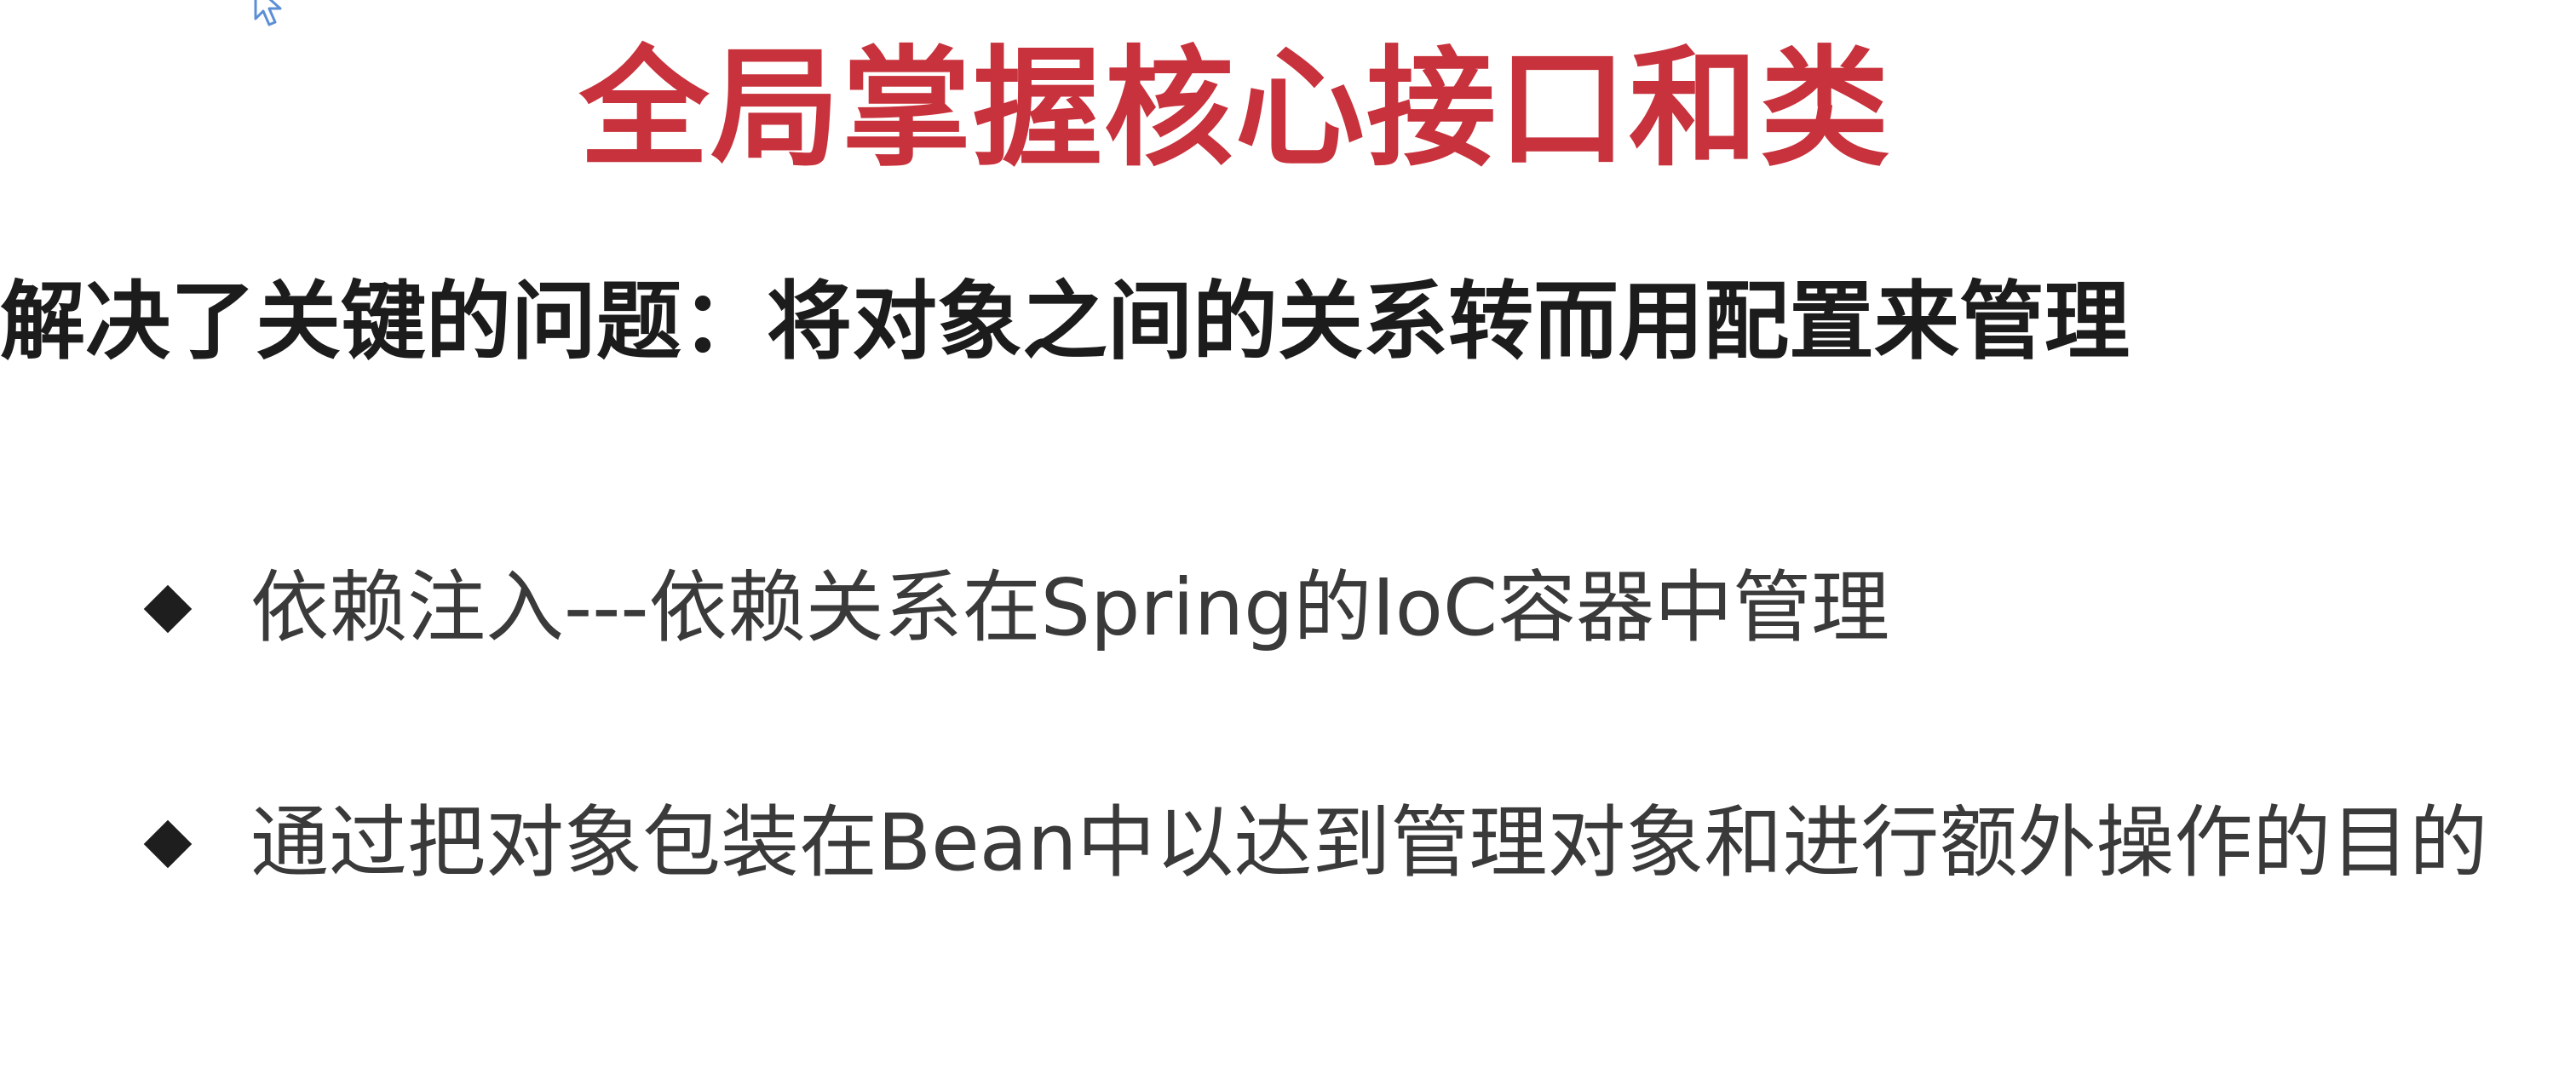 The height and width of the screenshot is (1080, 2576). Describe the element at coordinates (1065, 321) in the screenshot. I see `slide-subtitle: 解决了关键的问题：将对象之间的关系转而用配置来管理` at that location.